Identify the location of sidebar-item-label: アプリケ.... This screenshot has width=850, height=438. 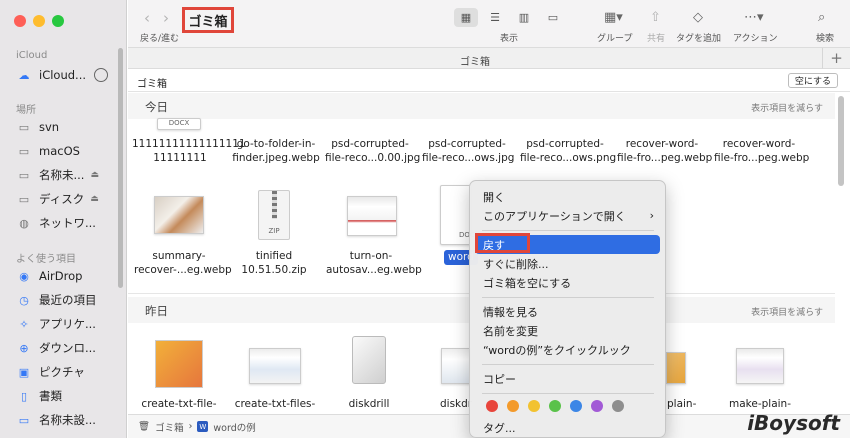
(67, 324).